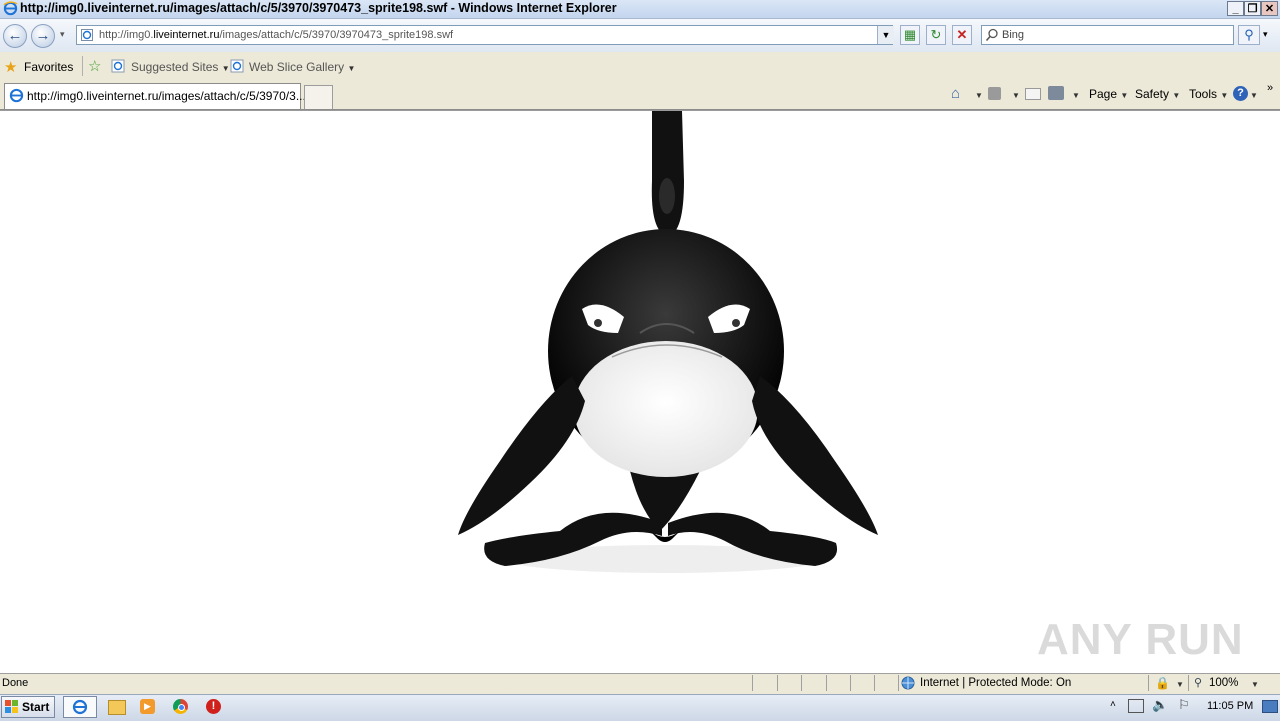 The width and height of the screenshot is (1280, 721). Describe the element at coordinates (1270, 88) in the screenshot. I see `command-bar-overflow-icon: »` at that location.